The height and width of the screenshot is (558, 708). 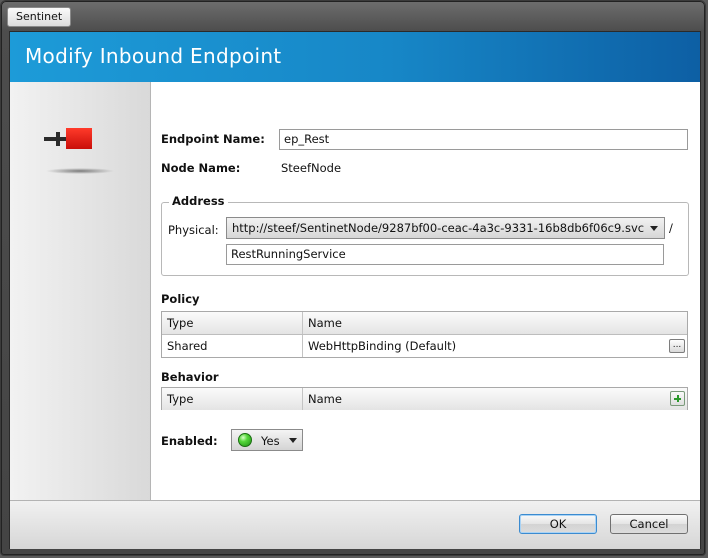 I want to click on policy-row-name: WebHttpBinding (Default), so click(x=494, y=346).